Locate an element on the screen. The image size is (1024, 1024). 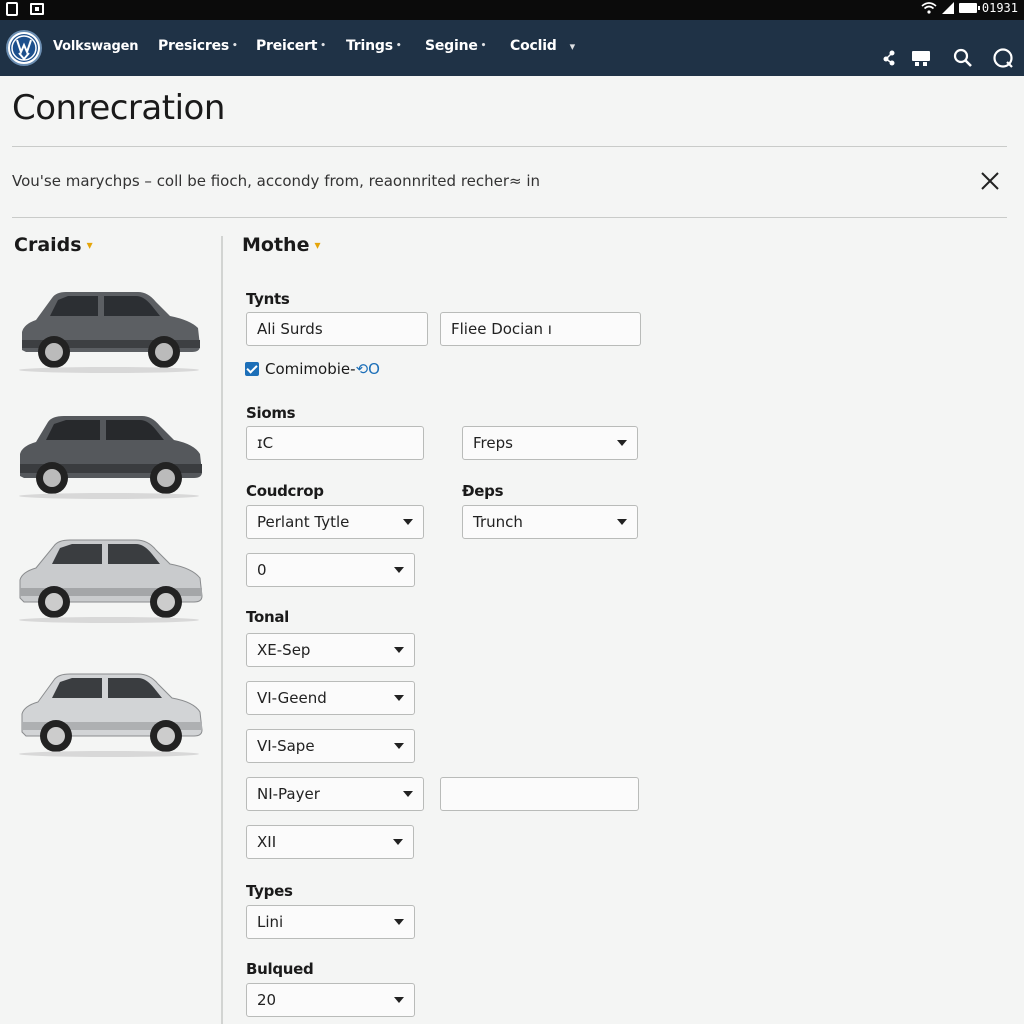
vw-logo-icon is located at coordinates (24, 48).